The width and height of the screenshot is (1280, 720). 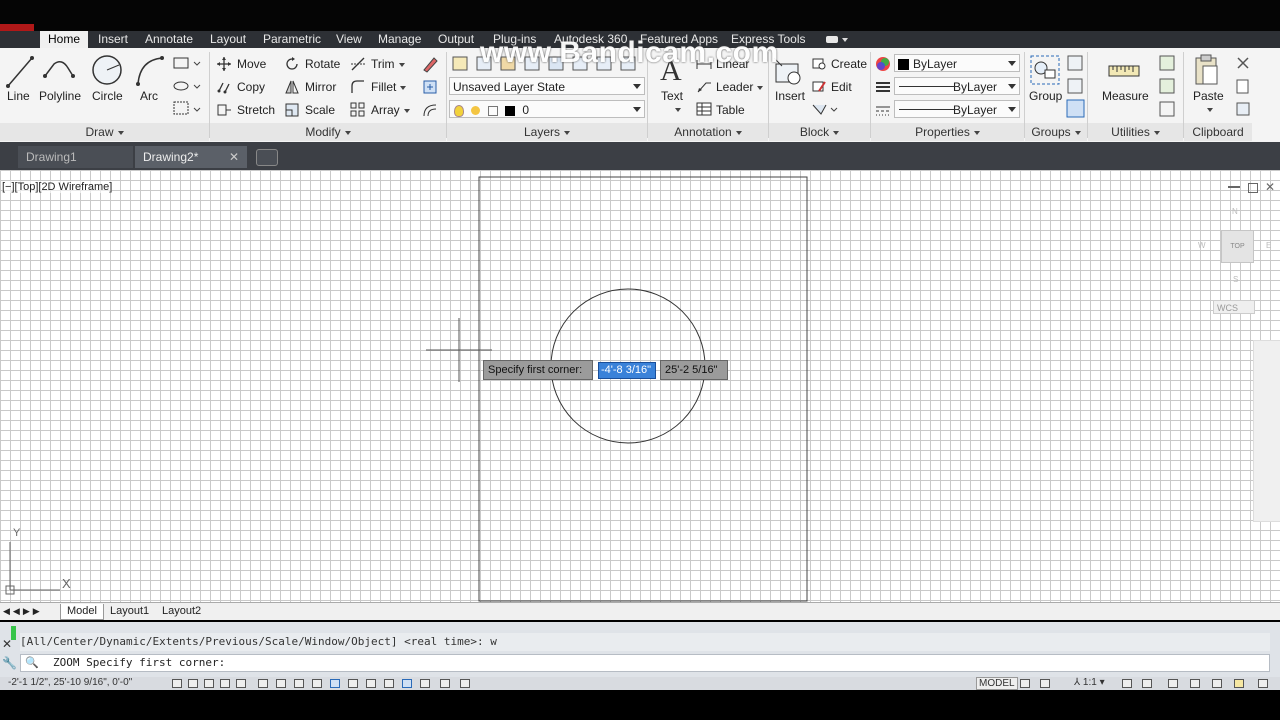 I want to click on linetype-dropdown: ByLayer, so click(x=957, y=109).